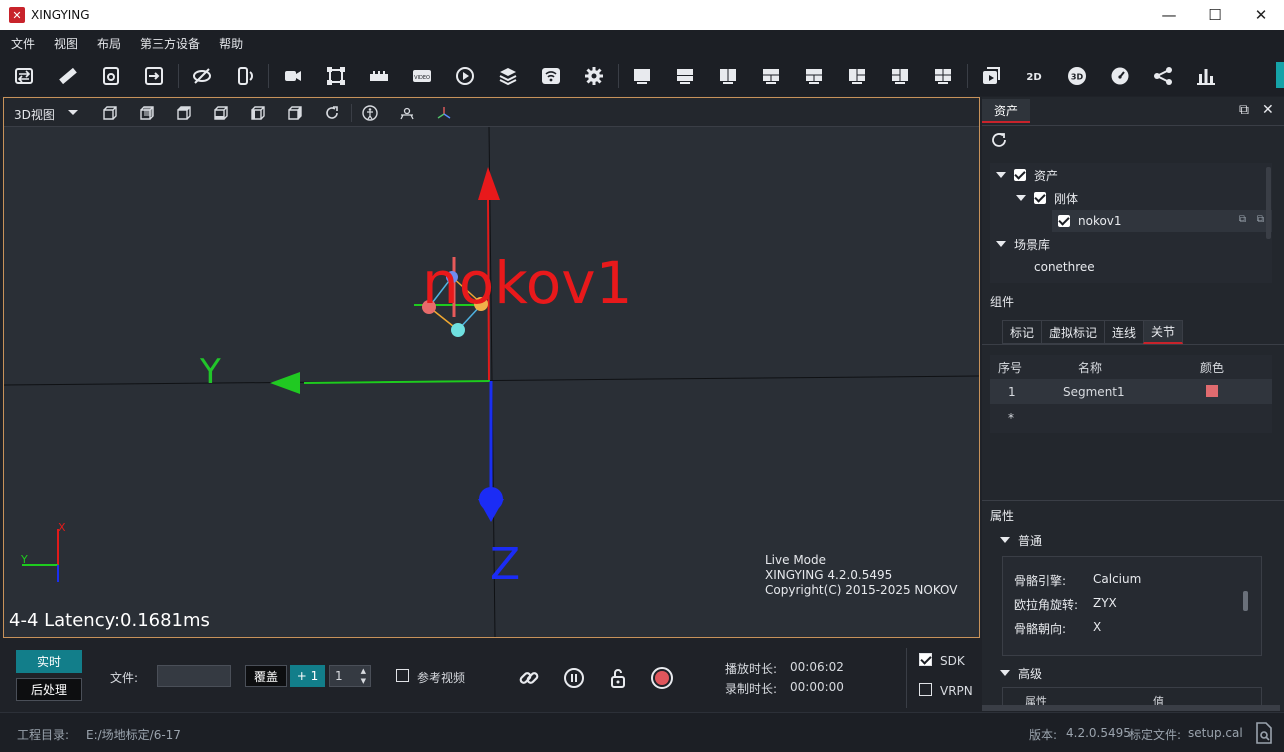 Image resolution: width=1284 pixels, height=752 pixels. Describe the element at coordinates (258, 113) in the screenshot. I see `view-left-icon` at that location.